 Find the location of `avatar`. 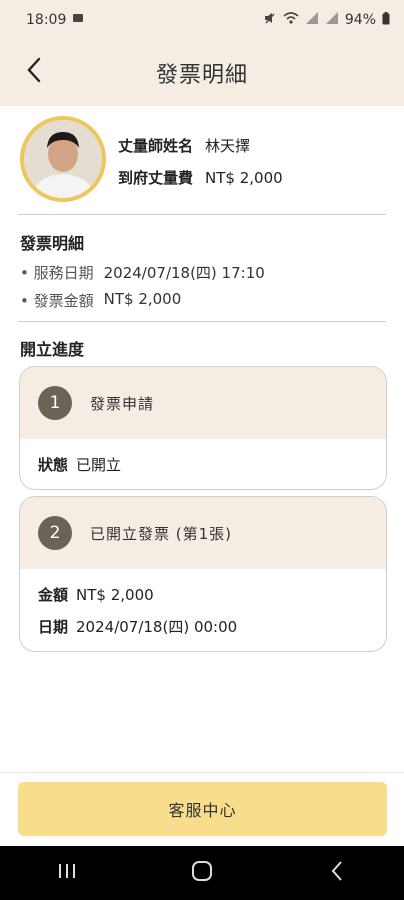

avatar is located at coordinates (63, 159).